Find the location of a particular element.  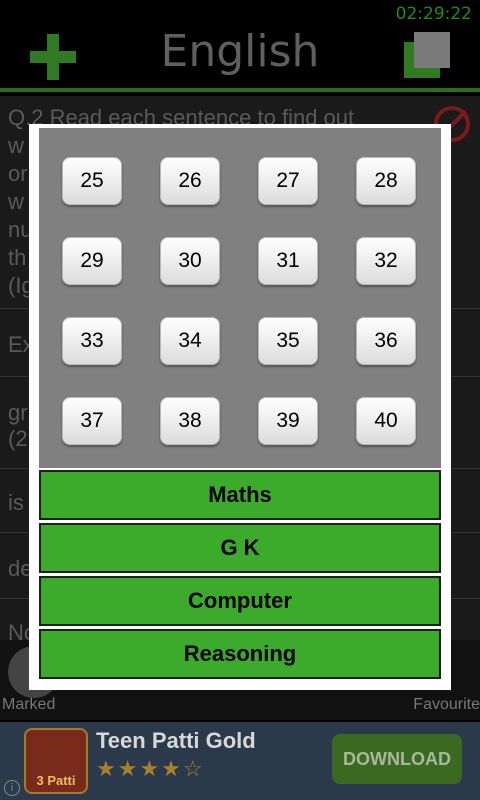

question-number-button: 36 is located at coordinates (386, 341).